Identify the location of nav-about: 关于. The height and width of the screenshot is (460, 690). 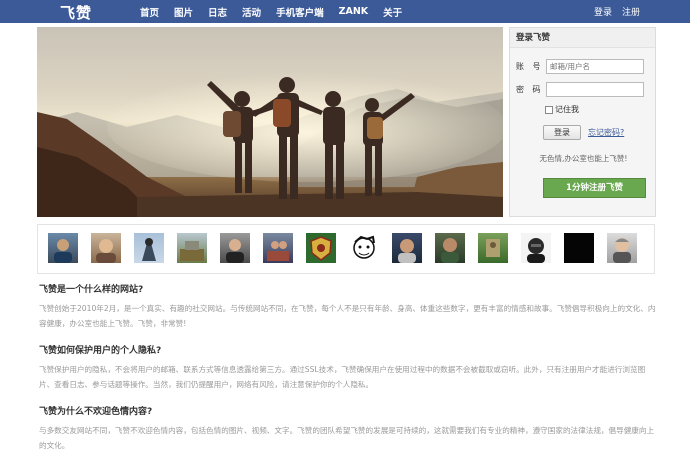
(392, 12).